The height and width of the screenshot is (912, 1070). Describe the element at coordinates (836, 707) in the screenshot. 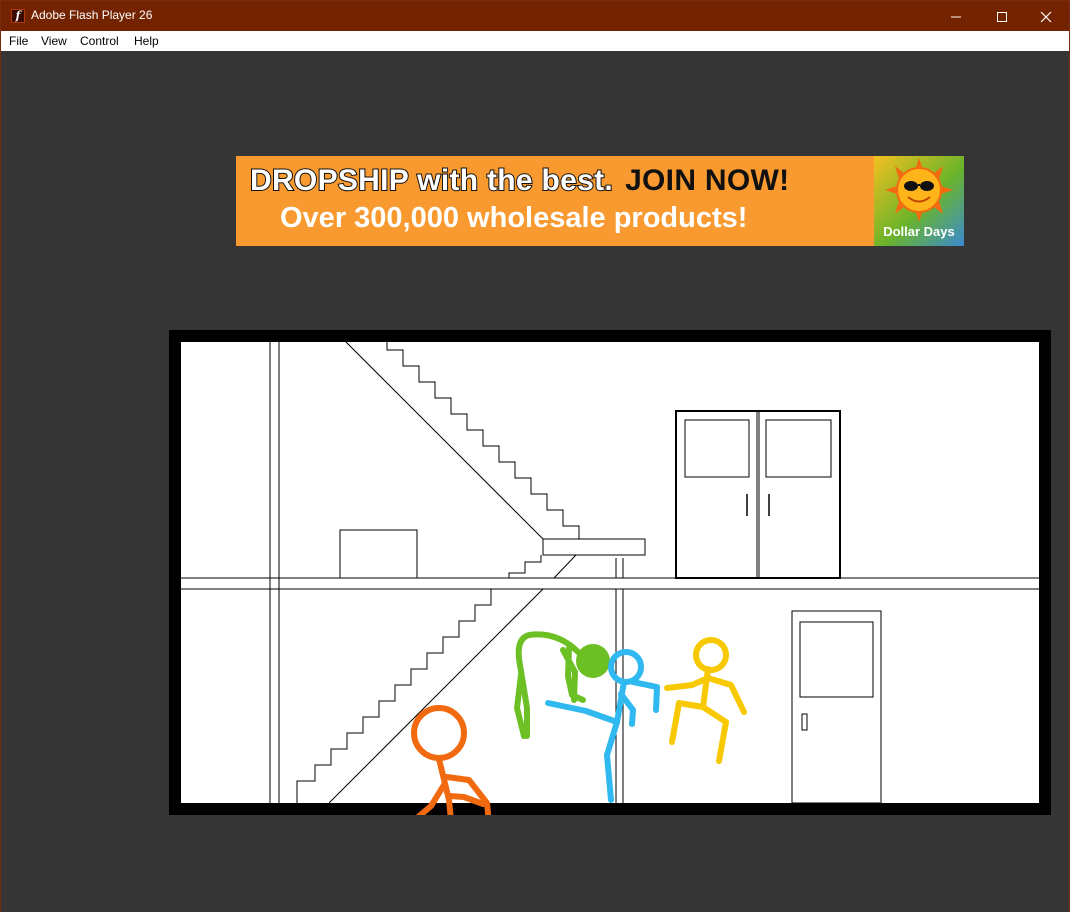

I see `single-door` at that location.